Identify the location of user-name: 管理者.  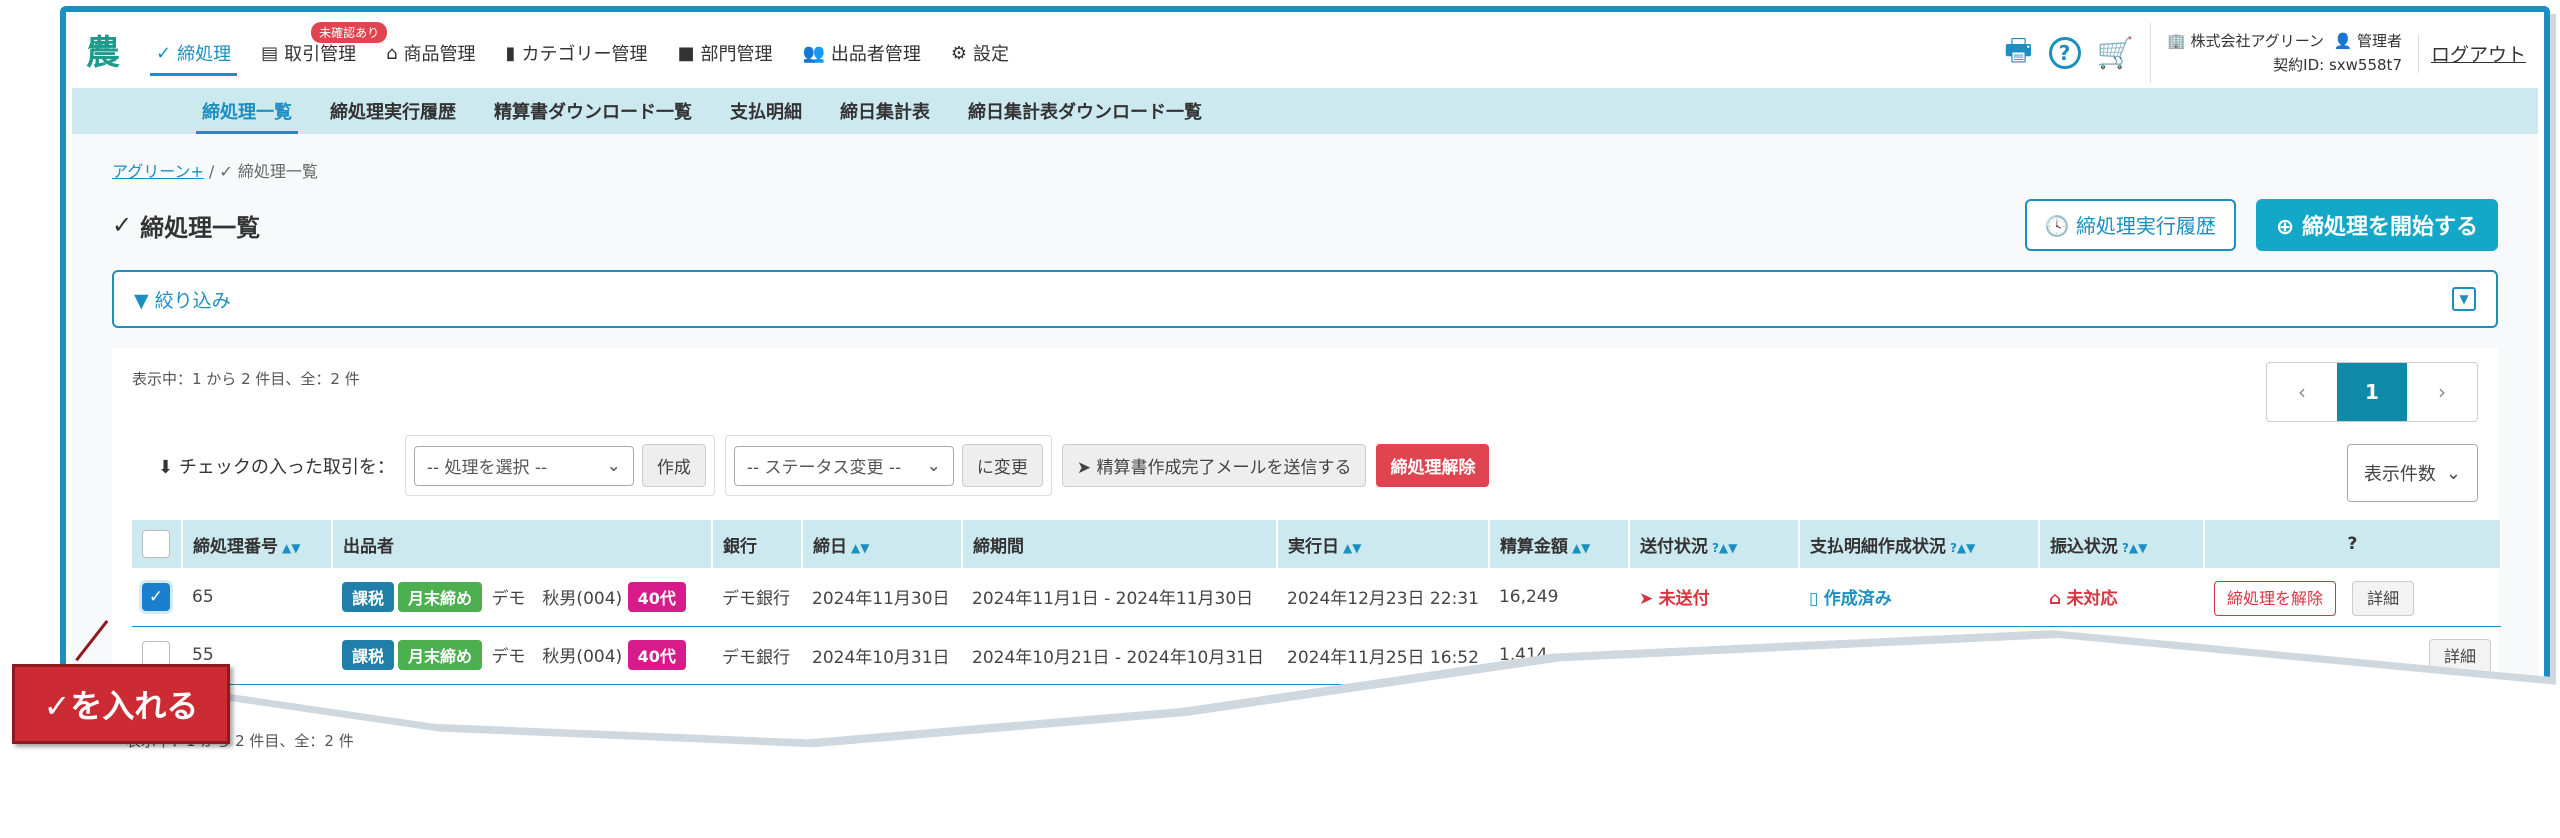
(2379, 41).